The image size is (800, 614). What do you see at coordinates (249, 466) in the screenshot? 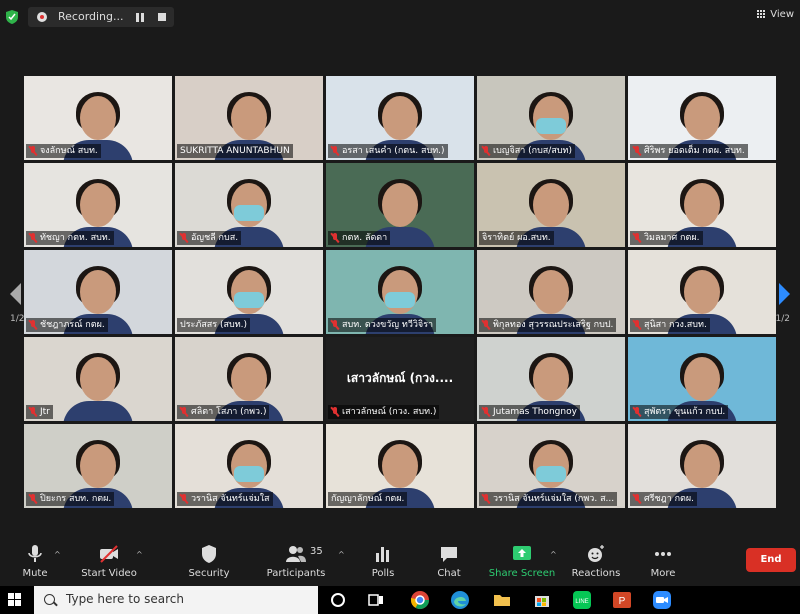
I see `participant-tile: วรานิส จันทร์แจ่มใส` at bounding box center [249, 466].